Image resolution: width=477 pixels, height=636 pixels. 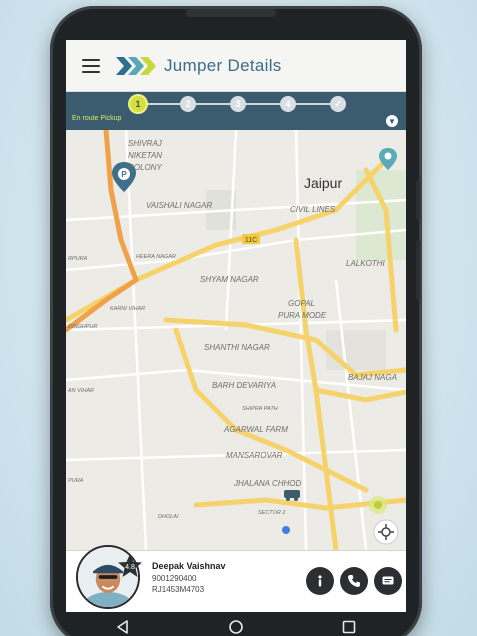 I want to click on area-label: PURA MODE, so click(x=302, y=315).